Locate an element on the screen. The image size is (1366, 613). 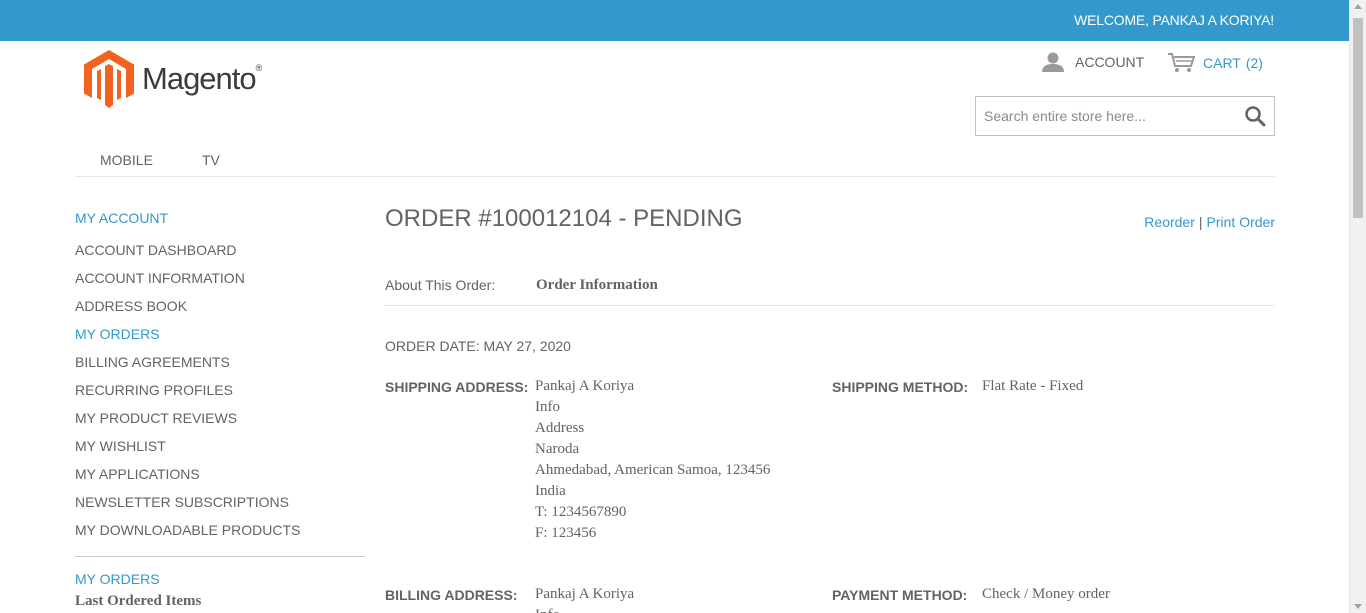
scroll-up-arrow-icon is located at coordinates (1358, 6).